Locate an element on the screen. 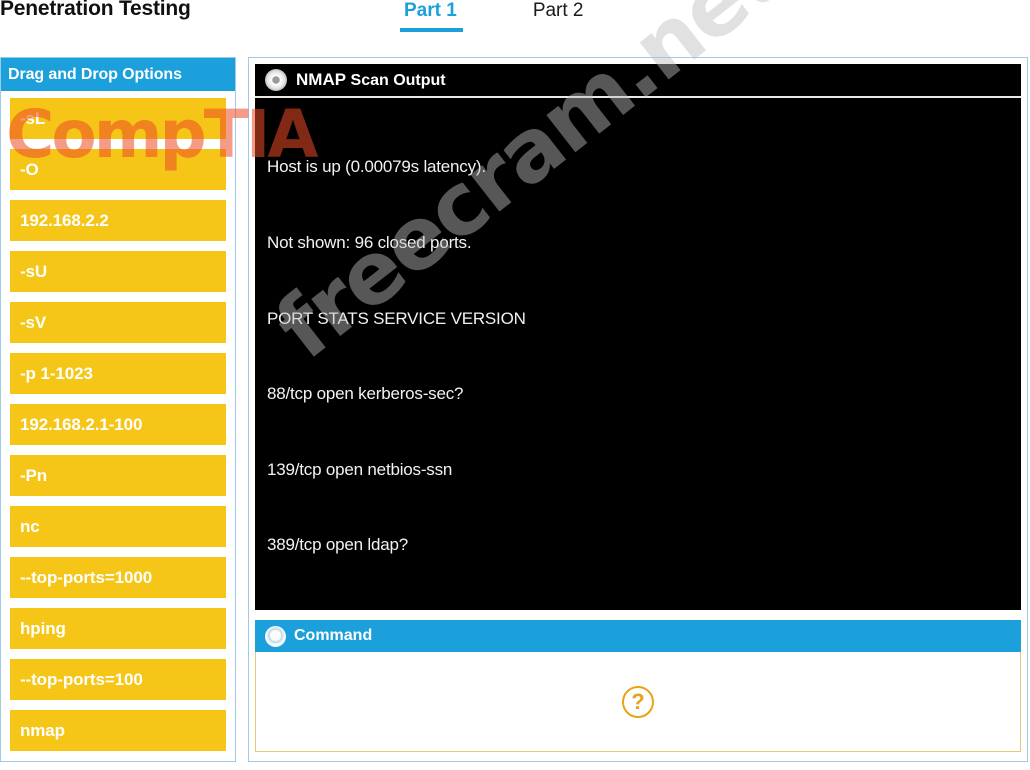  nmap-panel-title: NMAP Scan Output is located at coordinates (371, 80).